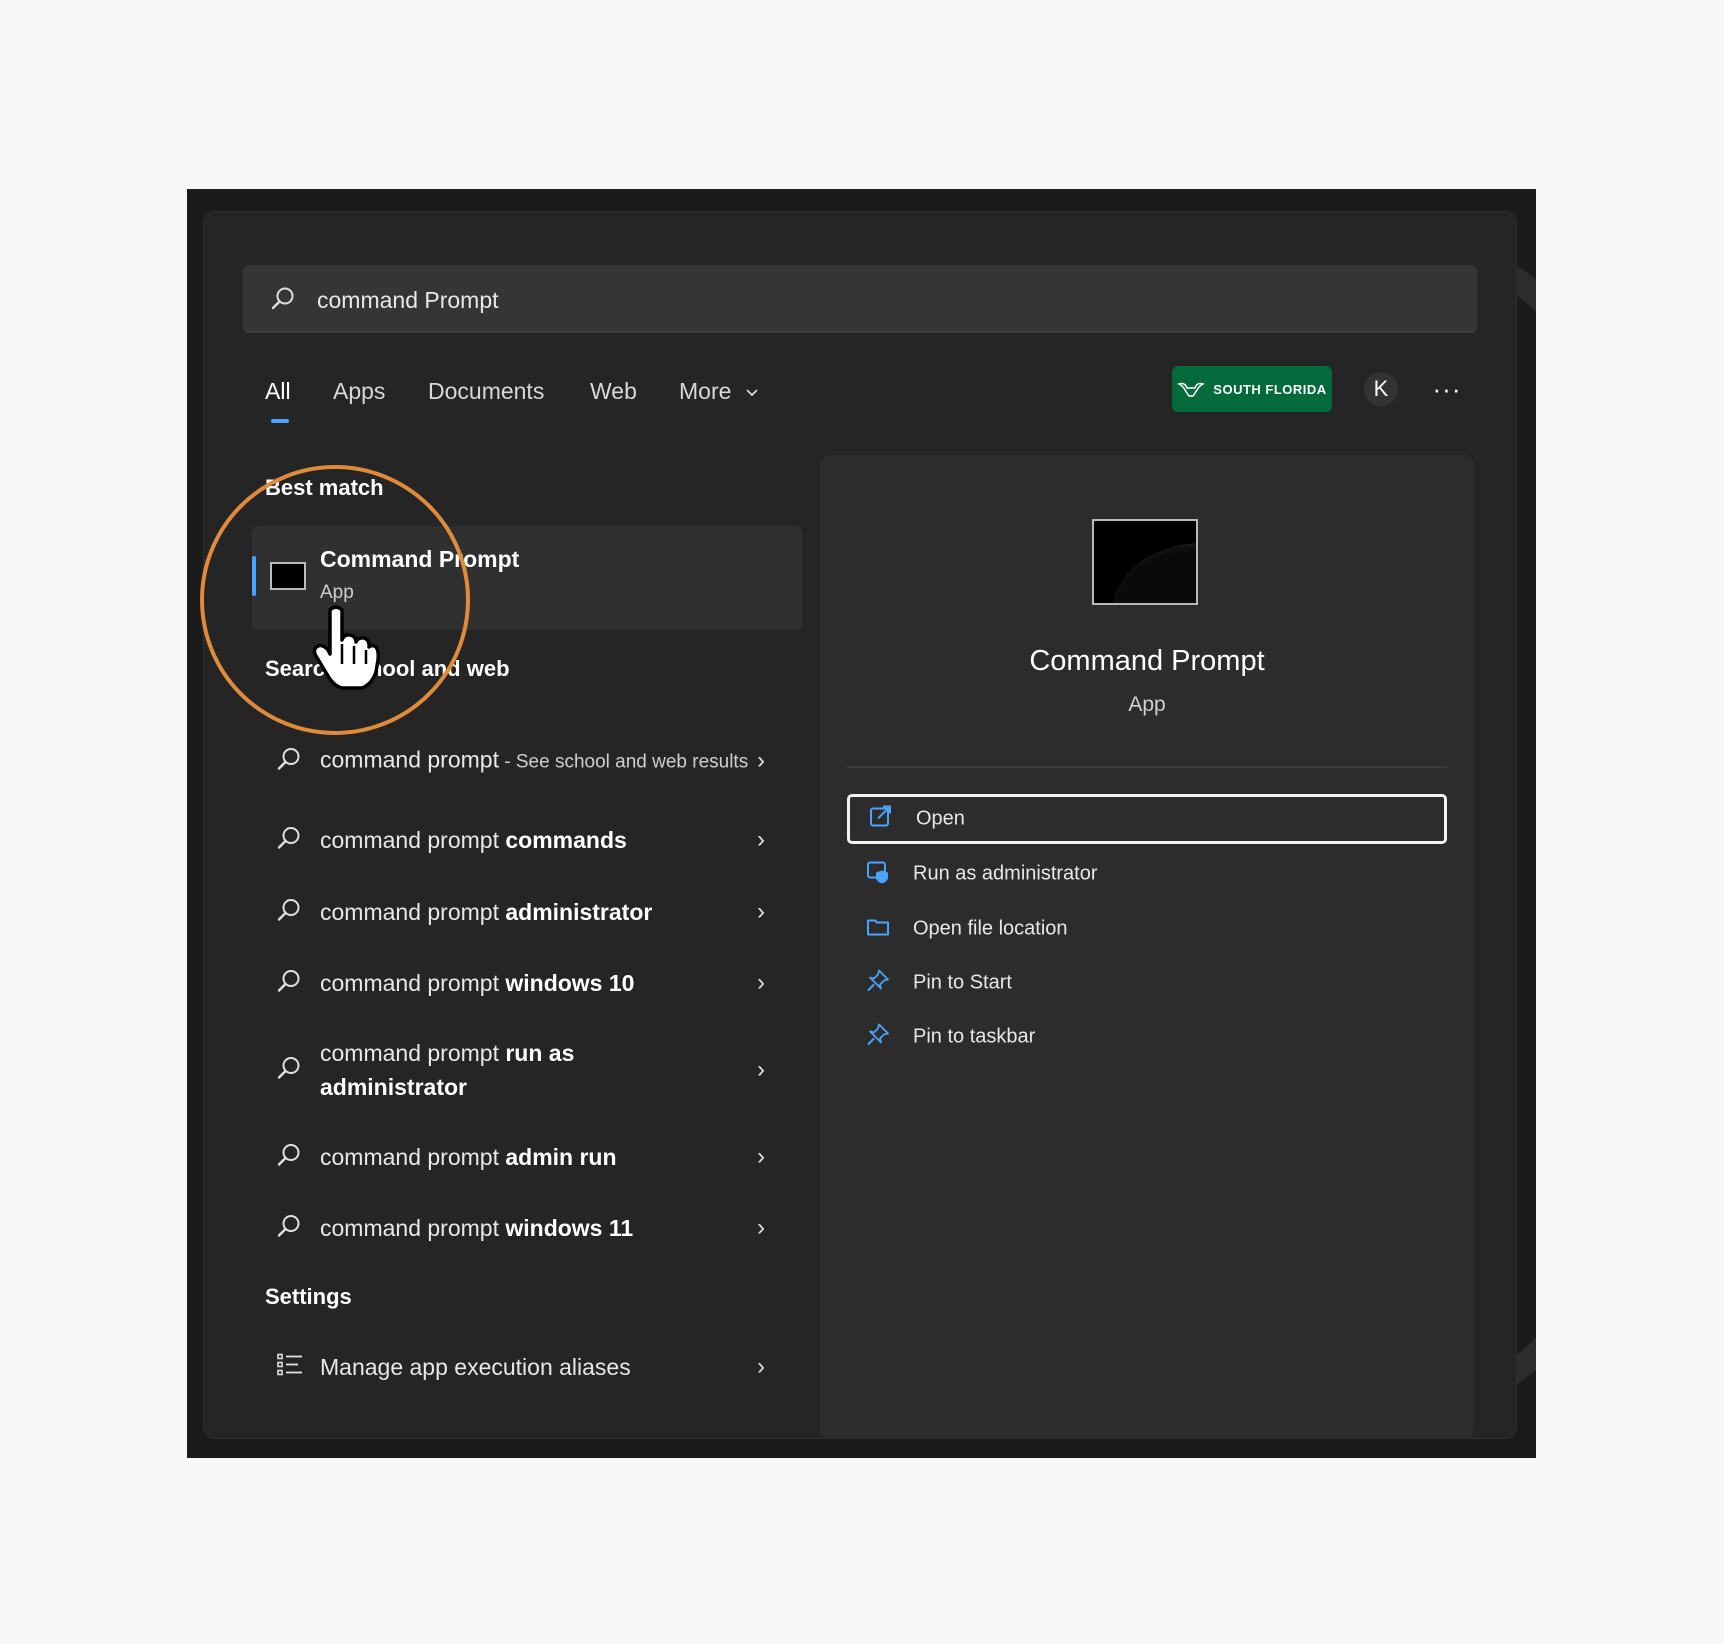 This screenshot has width=1724, height=1644. Describe the element at coordinates (570, 983) in the screenshot. I see `web-result-bold: windows 10` at that location.